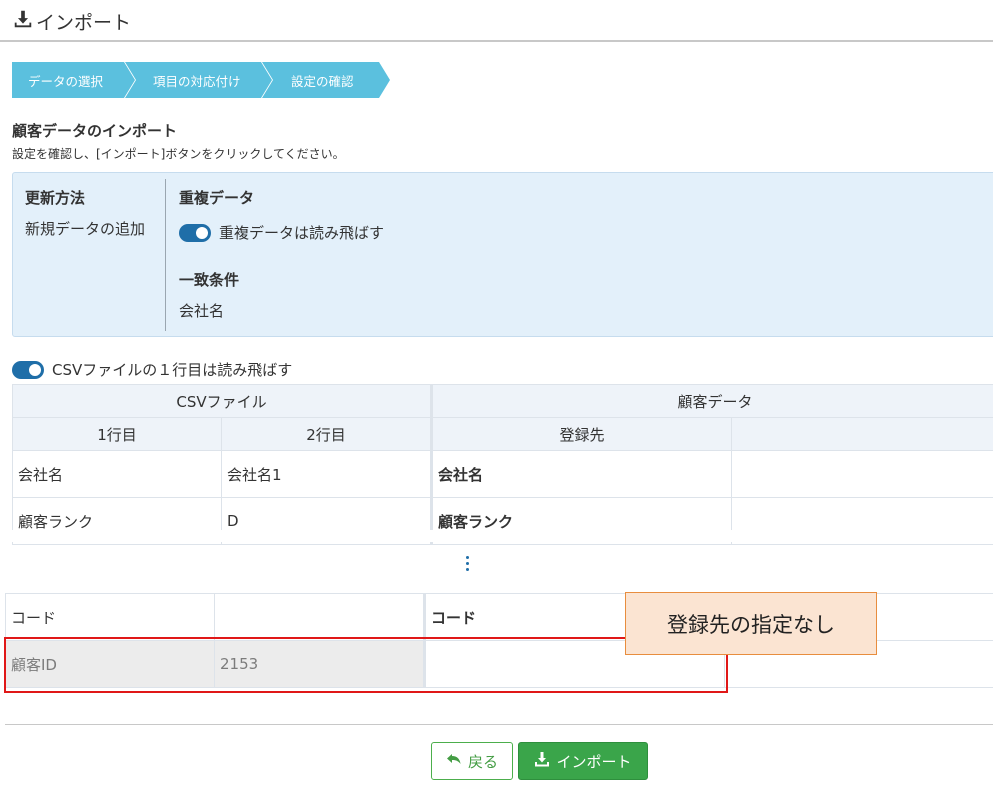 This screenshot has height=788, width=993. I want to click on callout-note: 登録先の指定なし, so click(751, 623).